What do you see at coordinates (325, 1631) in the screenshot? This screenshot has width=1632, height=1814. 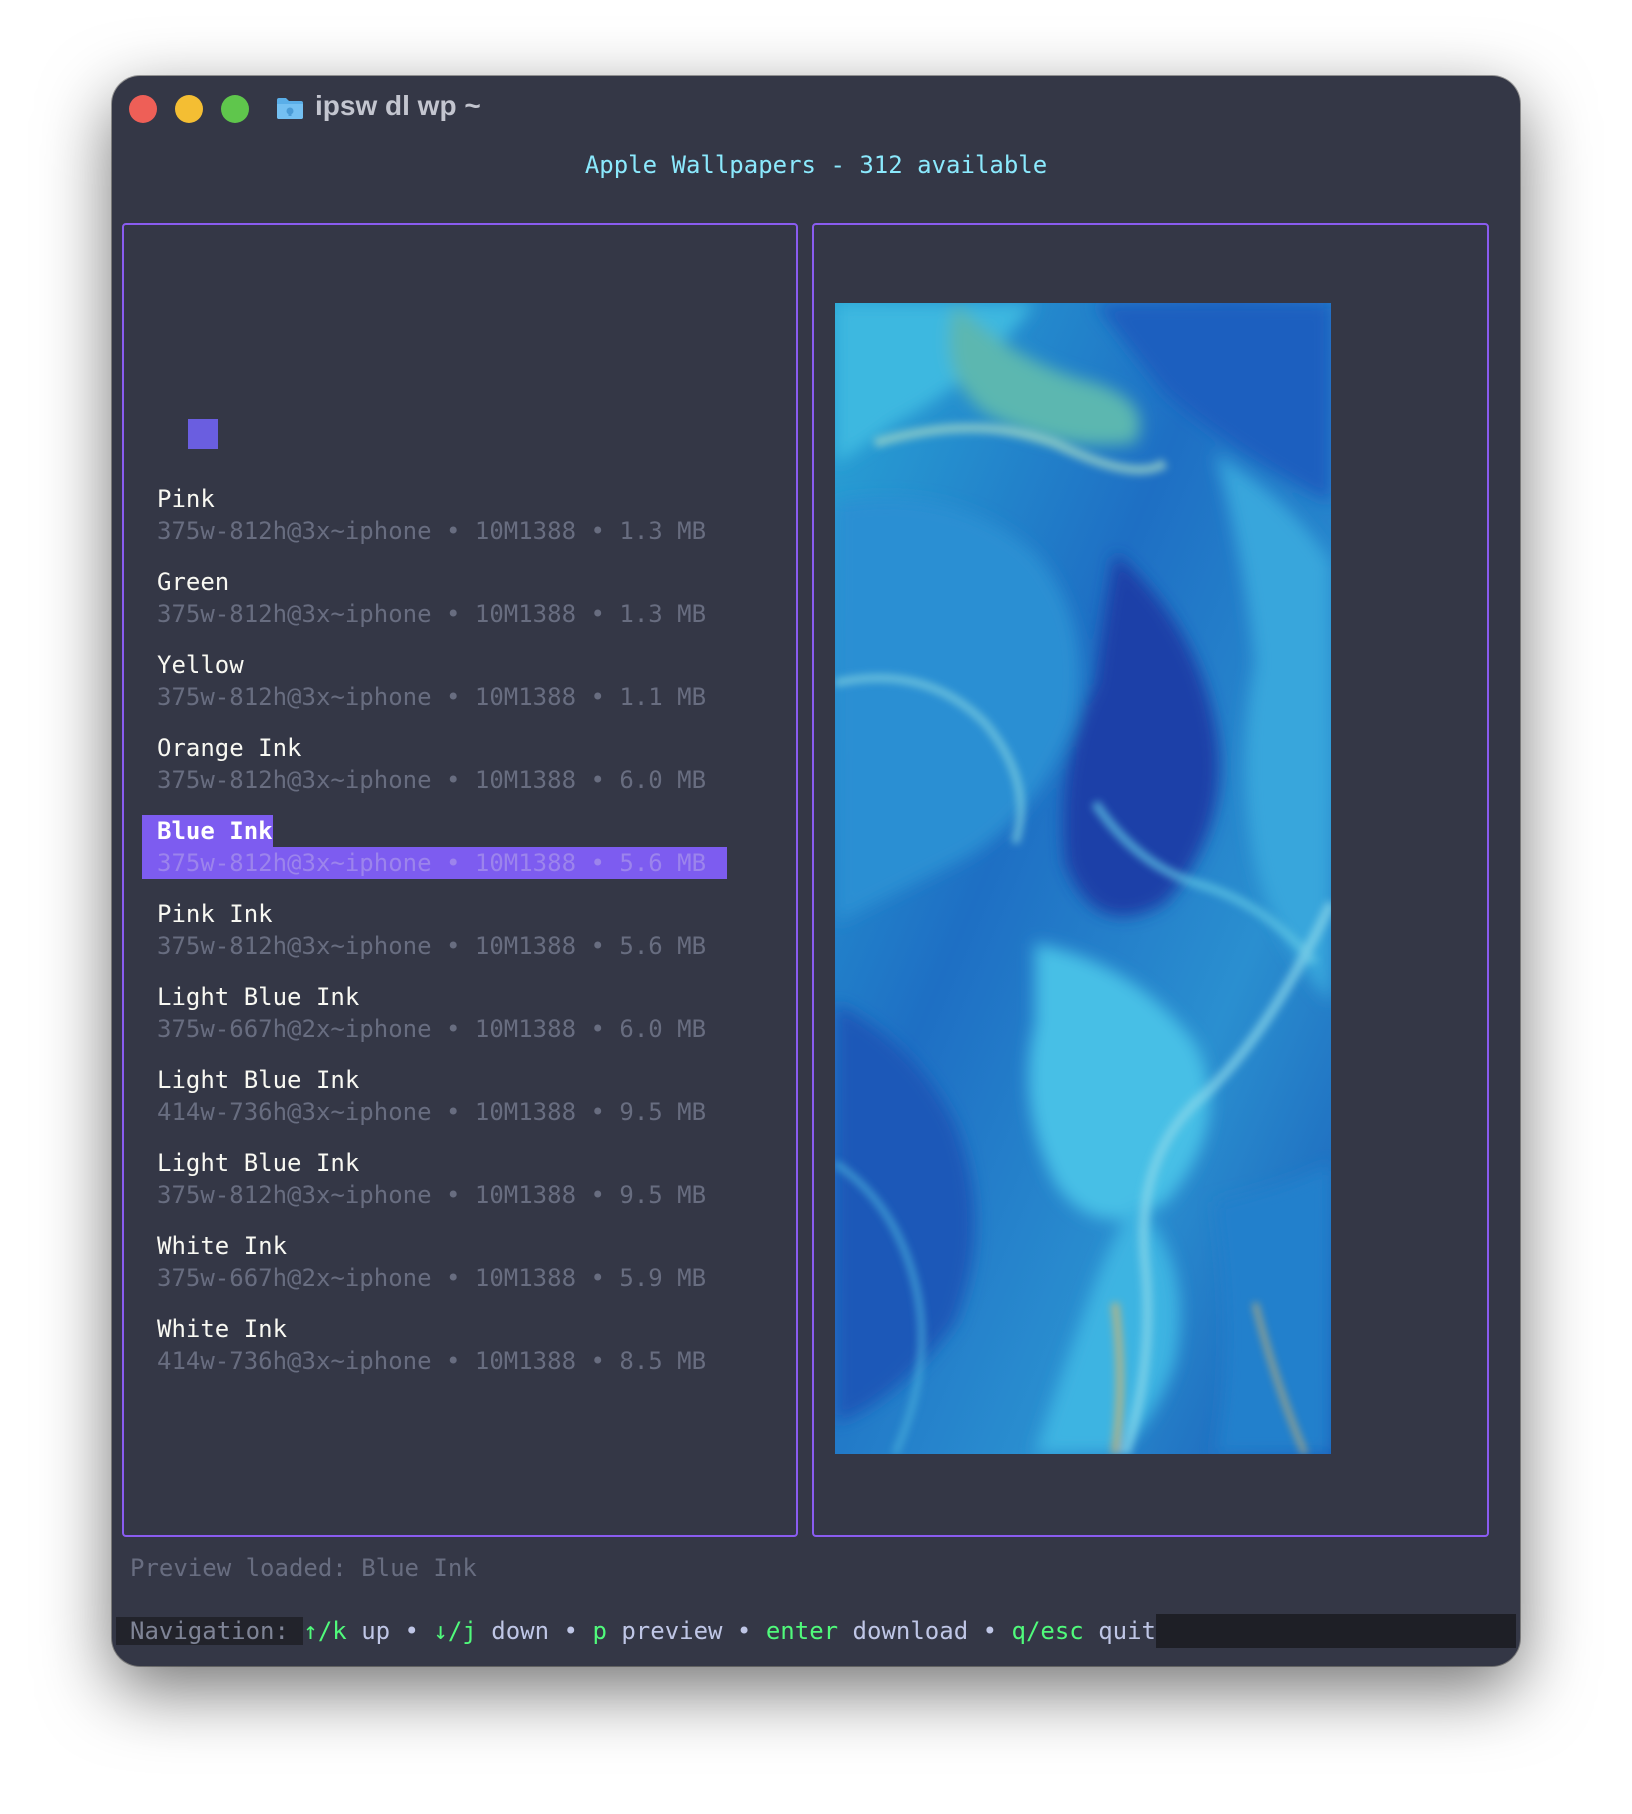 I see `nav-up-key: ↑/k` at bounding box center [325, 1631].